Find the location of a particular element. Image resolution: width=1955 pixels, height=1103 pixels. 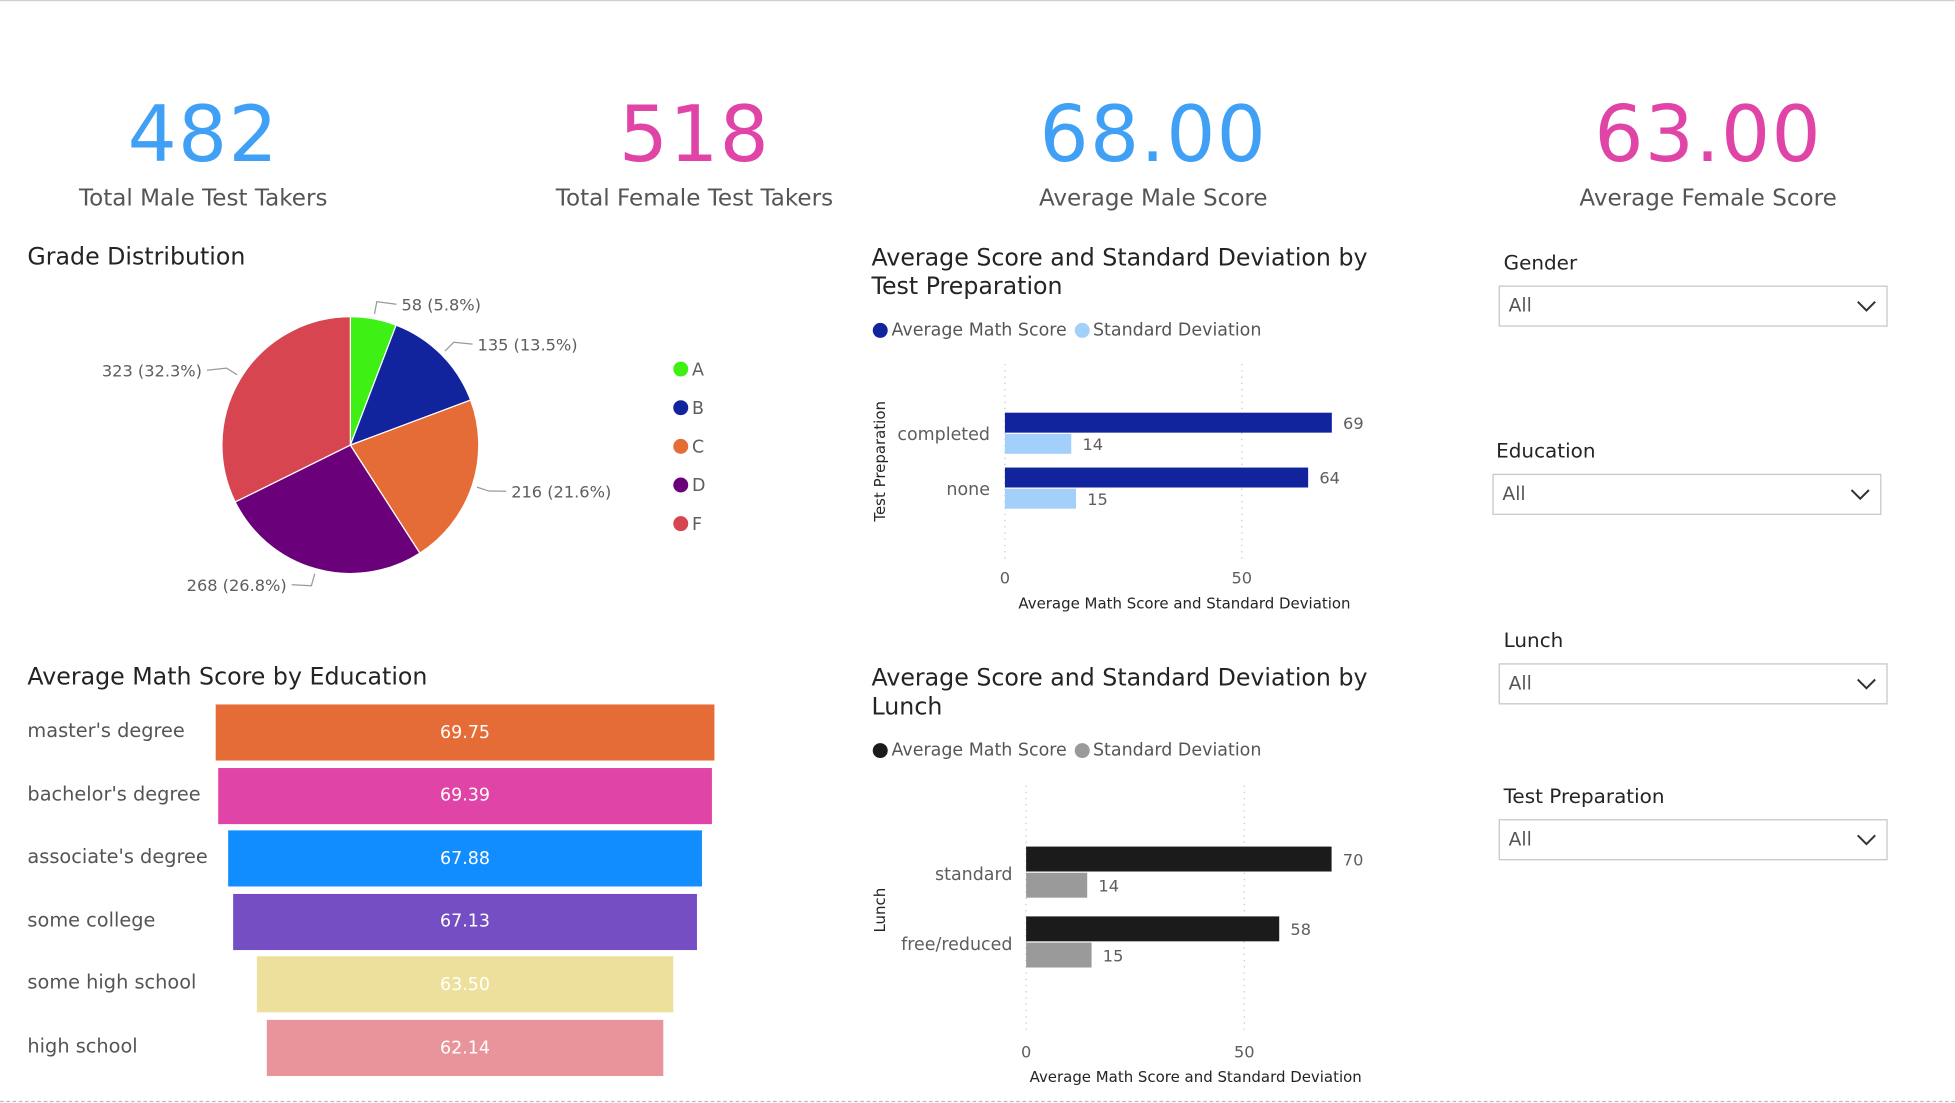

legend-label: Average Math Score is located at coordinates (979, 750).